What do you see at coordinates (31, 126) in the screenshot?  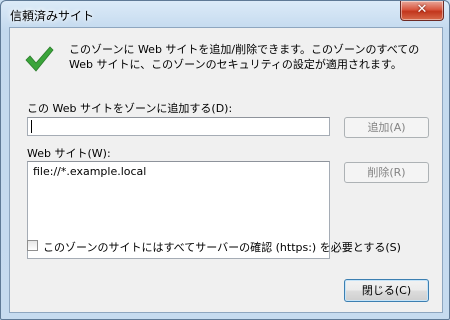 I see `text-caret` at bounding box center [31, 126].